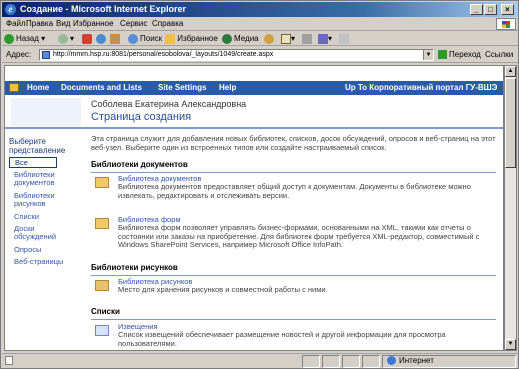 This screenshot has width=519, height=369. Describe the element at coordinates (101, 39) in the screenshot. I see `refresh-button` at that location.